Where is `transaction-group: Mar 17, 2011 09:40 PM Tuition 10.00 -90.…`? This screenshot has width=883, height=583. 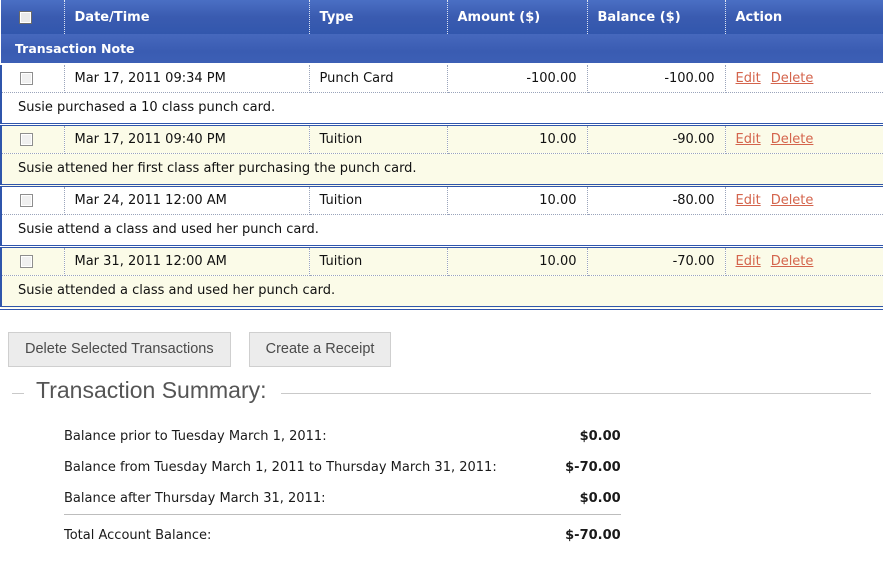 transaction-group: Mar 17, 2011 09:40 PM Tuition 10.00 -90.… is located at coordinates (441, 155).